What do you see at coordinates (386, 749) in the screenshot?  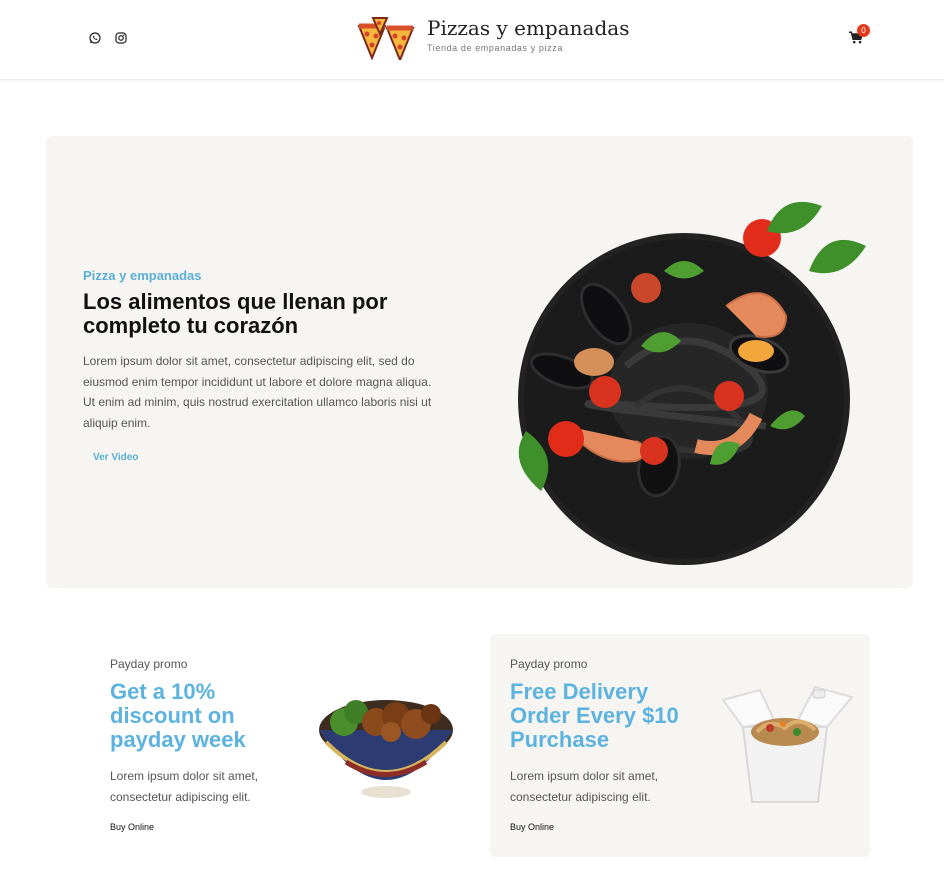 I see `rice-bowl-image` at bounding box center [386, 749].